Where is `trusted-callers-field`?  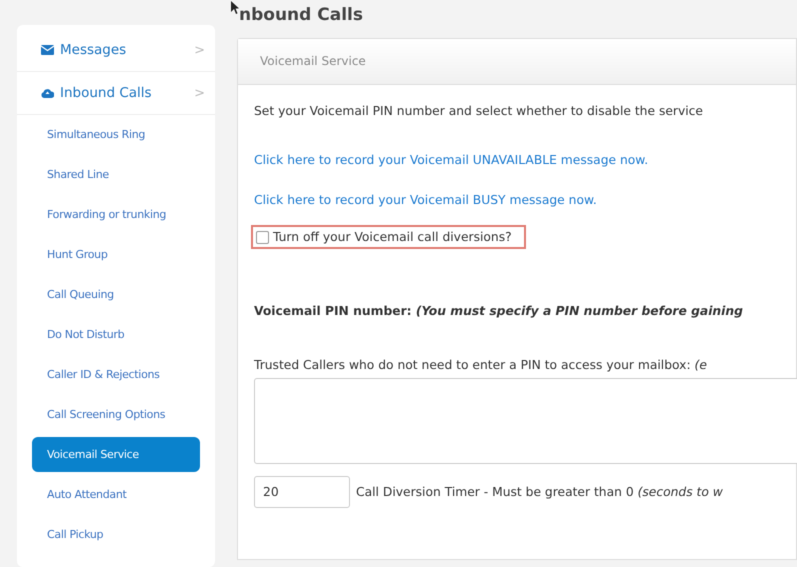
trusted-callers-field is located at coordinates (525, 421).